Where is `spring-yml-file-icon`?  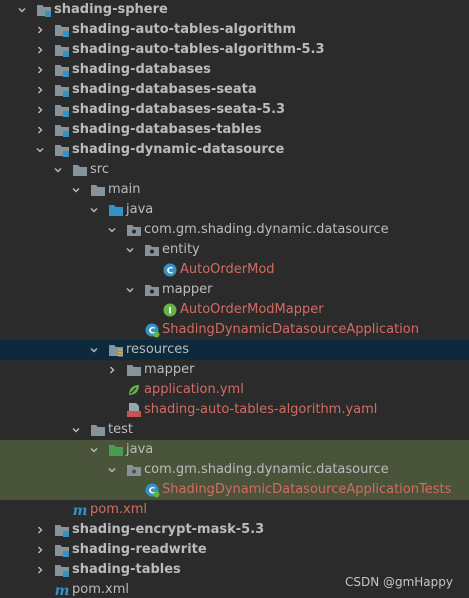
spring-yml-file-icon is located at coordinates (134, 390).